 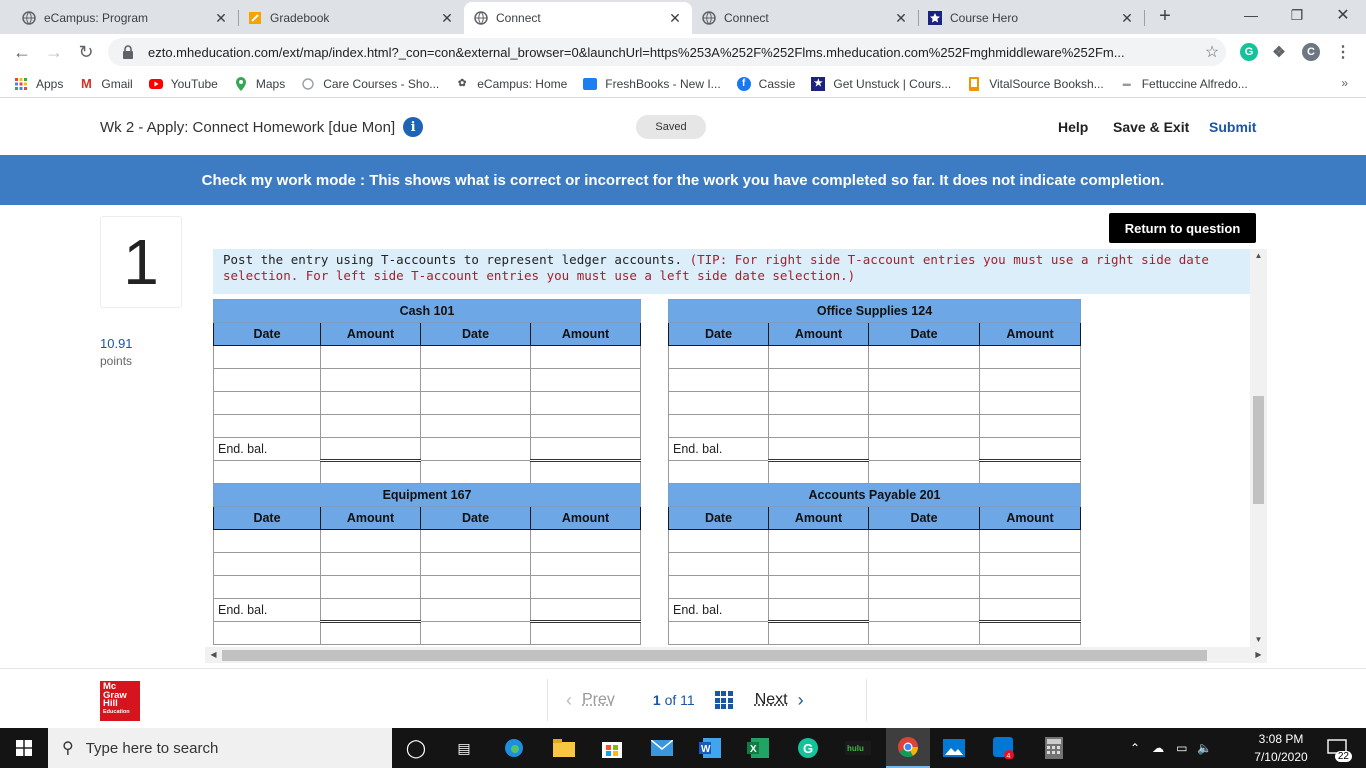 I want to click on next-button: Next, so click(x=771, y=700).